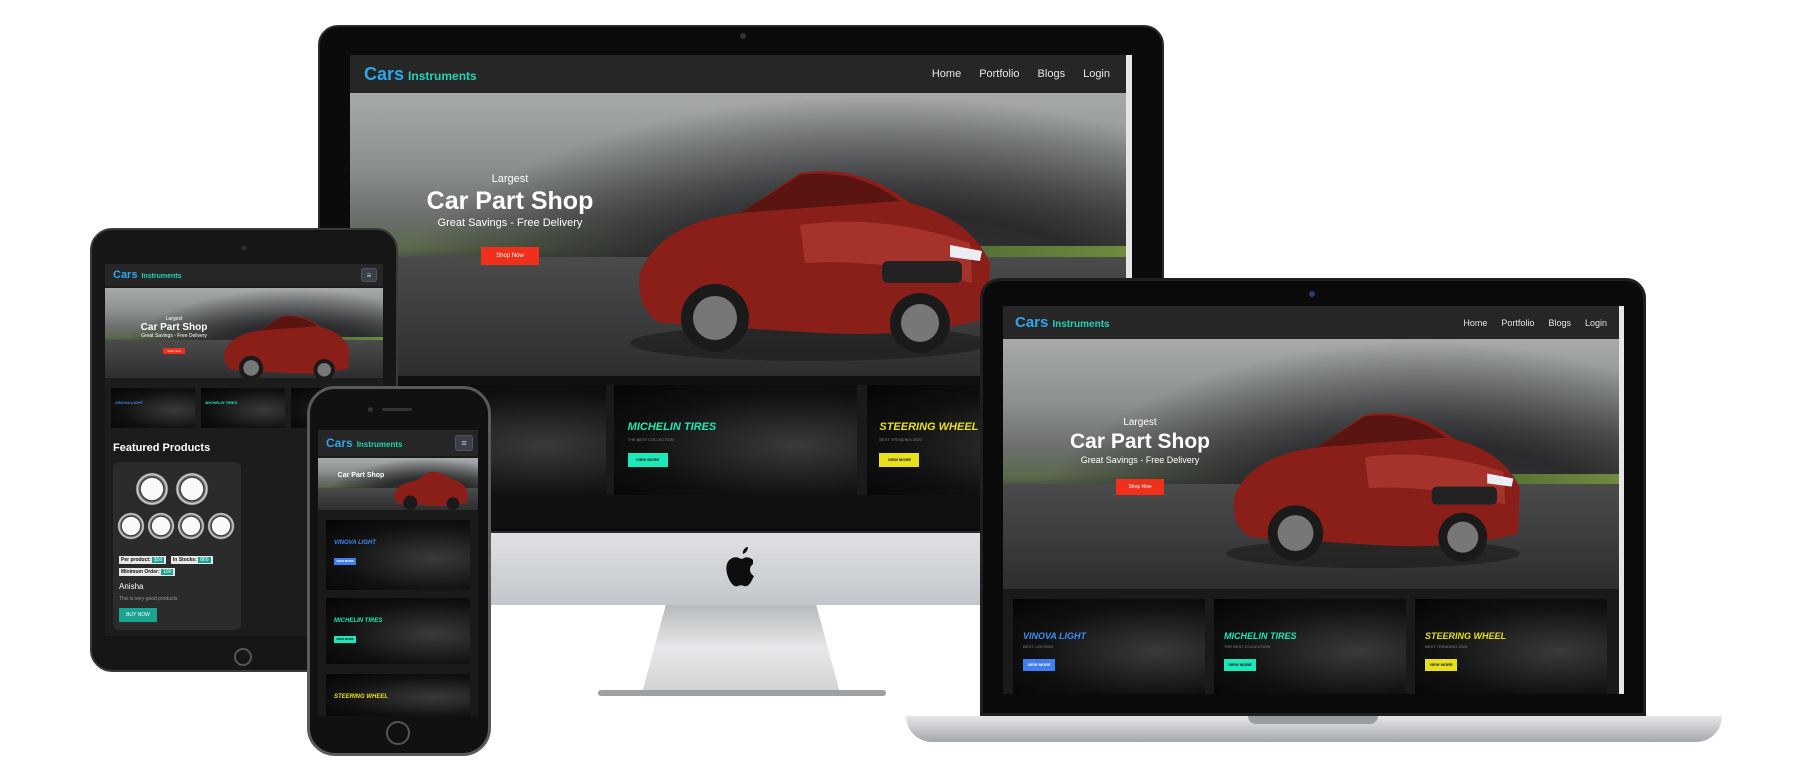 The image size is (1800, 760). I want to click on hero-text: Car Part Shop, so click(361, 475).